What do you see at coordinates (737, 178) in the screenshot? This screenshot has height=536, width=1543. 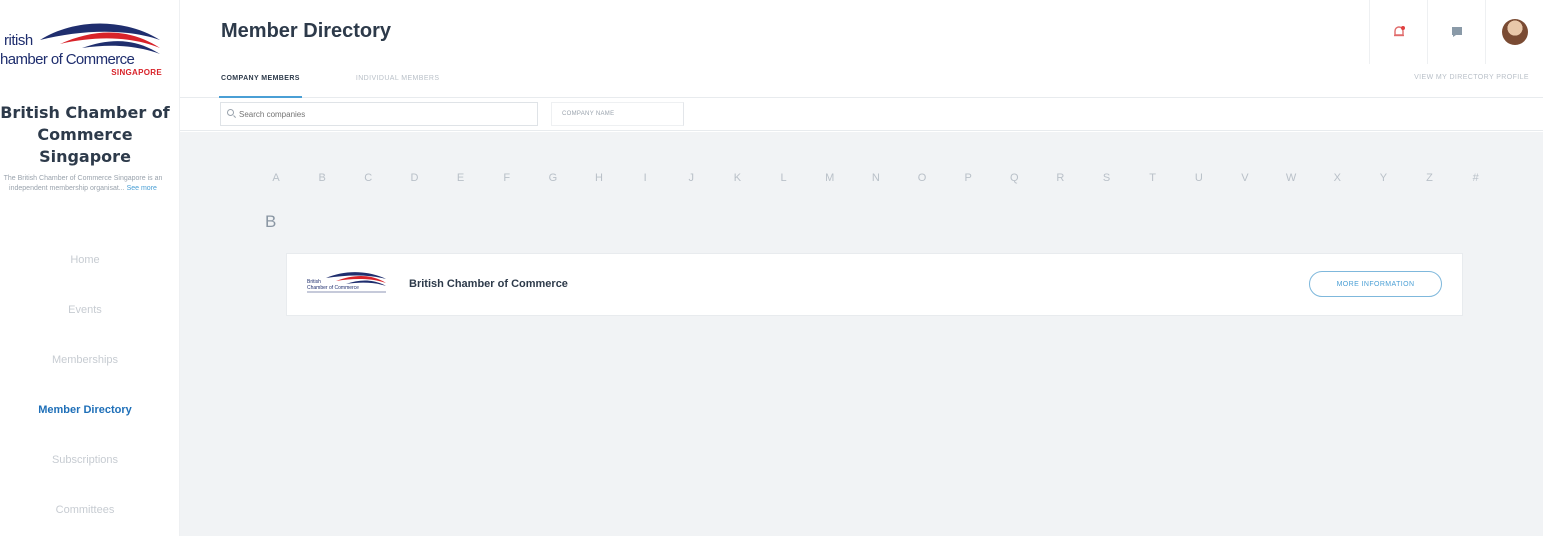 I see `alphabet-letter-k: K` at bounding box center [737, 178].